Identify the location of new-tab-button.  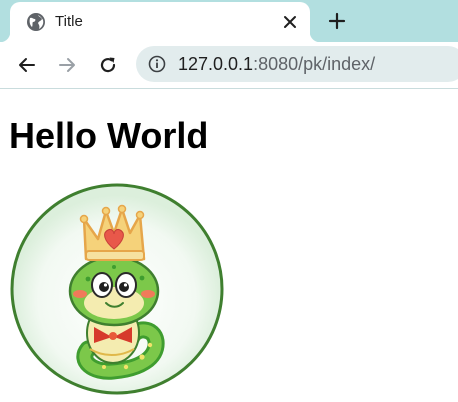
(337, 21).